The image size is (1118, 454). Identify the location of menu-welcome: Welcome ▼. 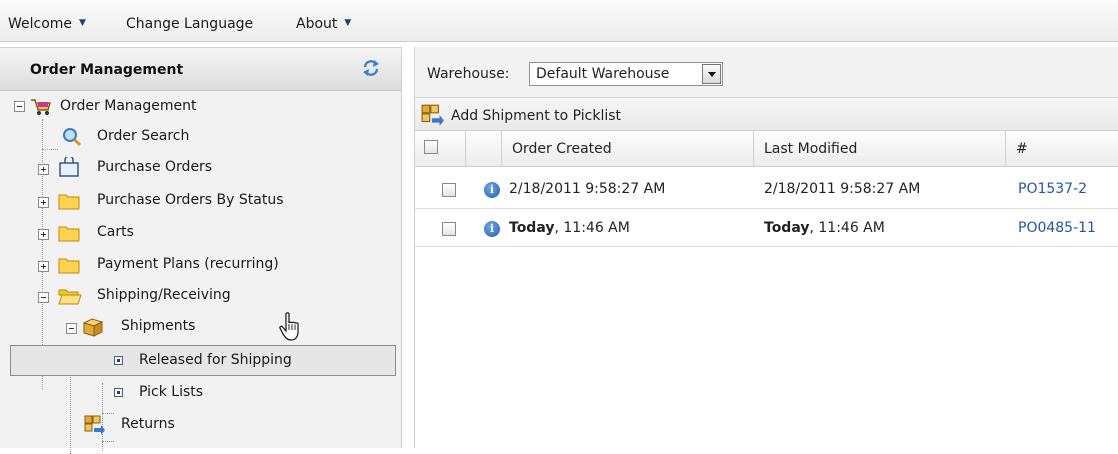
(47, 24).